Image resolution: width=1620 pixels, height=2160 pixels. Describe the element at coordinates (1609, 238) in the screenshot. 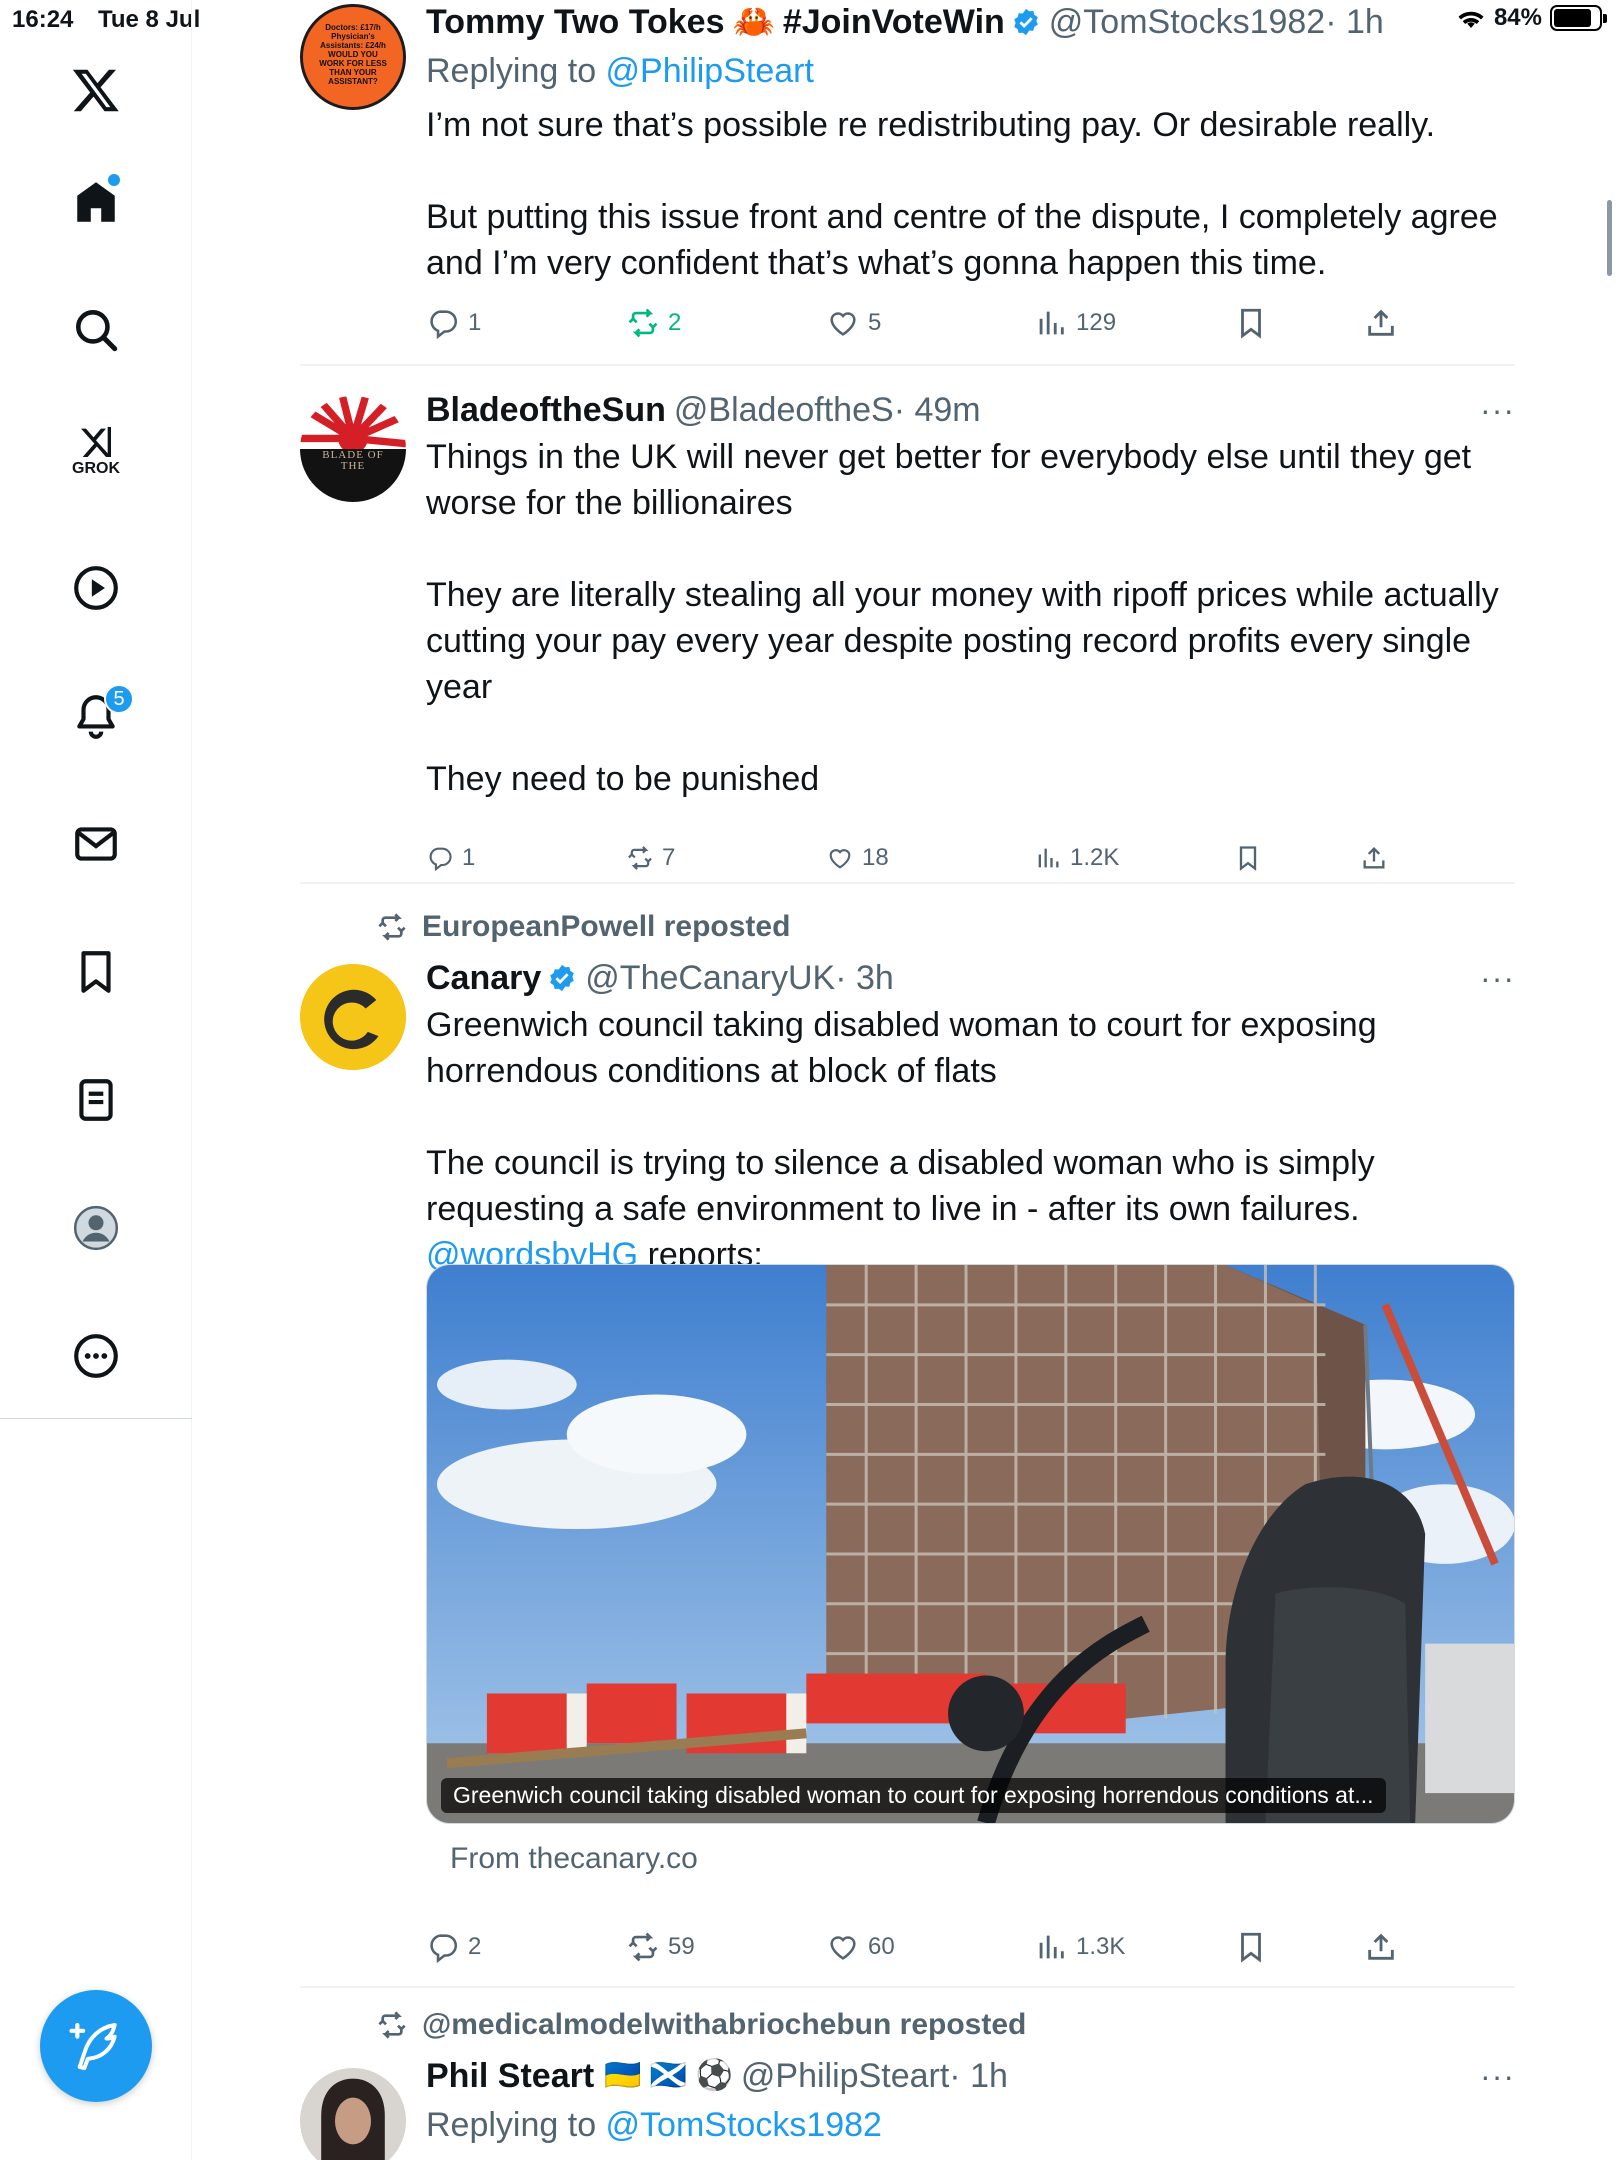

I see `scroll-indicator` at that location.